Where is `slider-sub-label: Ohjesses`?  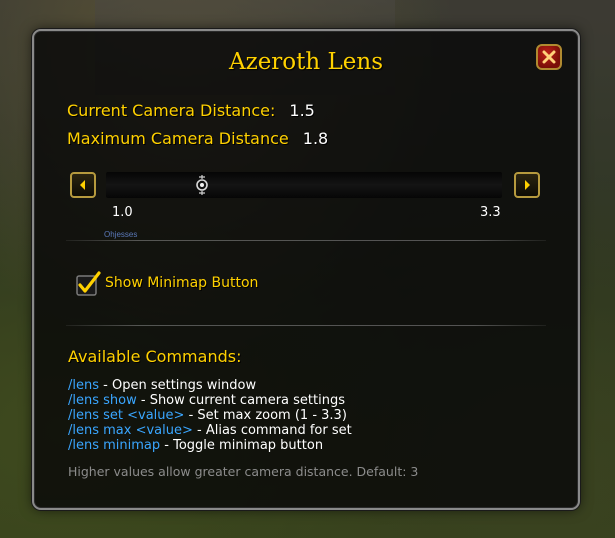
slider-sub-label: Ohjesses is located at coordinates (121, 234).